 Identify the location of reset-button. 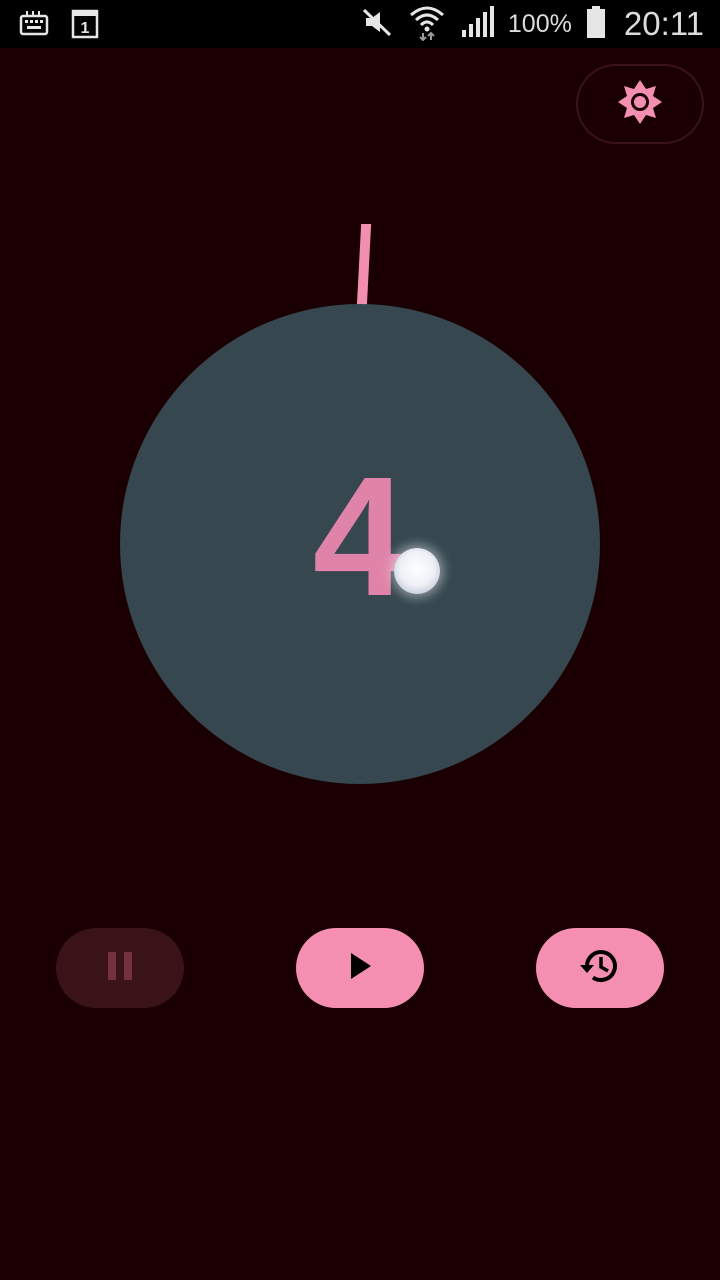
(600, 968).